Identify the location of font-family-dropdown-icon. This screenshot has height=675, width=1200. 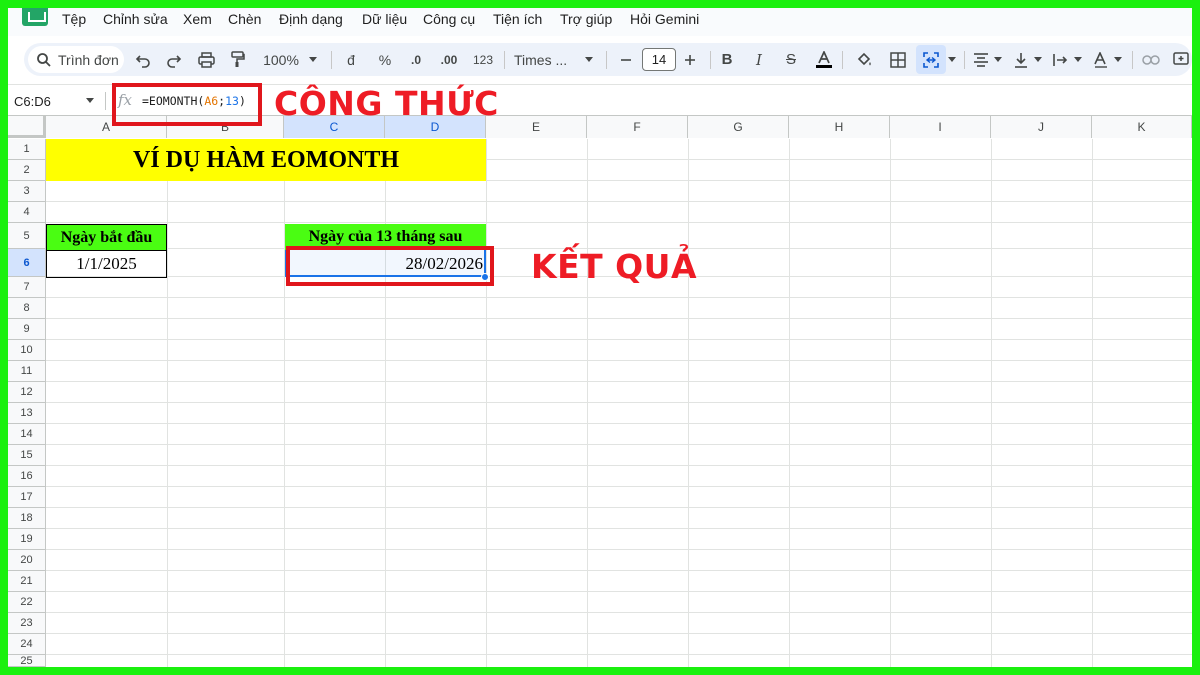
(589, 59).